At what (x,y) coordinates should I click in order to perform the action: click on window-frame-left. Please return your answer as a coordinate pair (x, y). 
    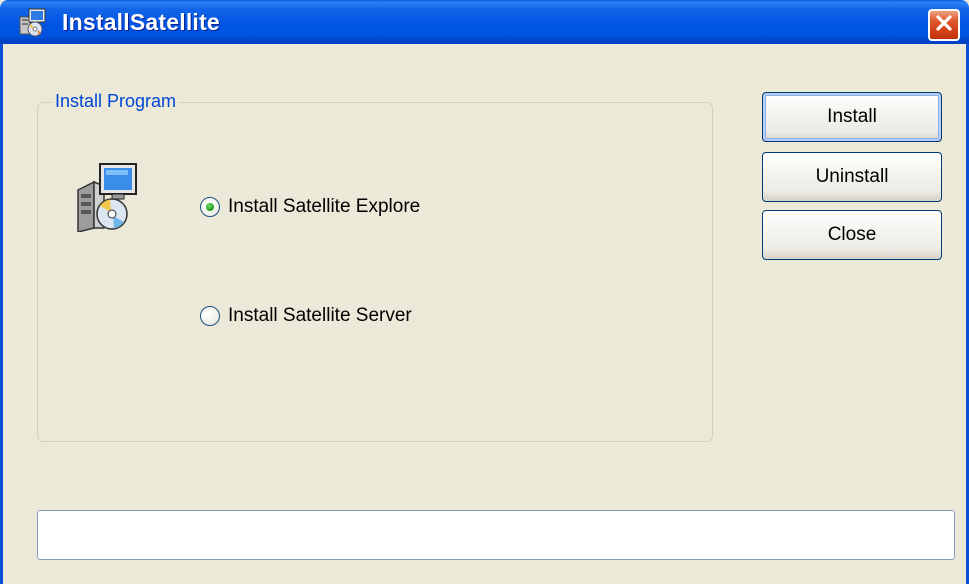
    Looking at the image, I should click on (1, 314).